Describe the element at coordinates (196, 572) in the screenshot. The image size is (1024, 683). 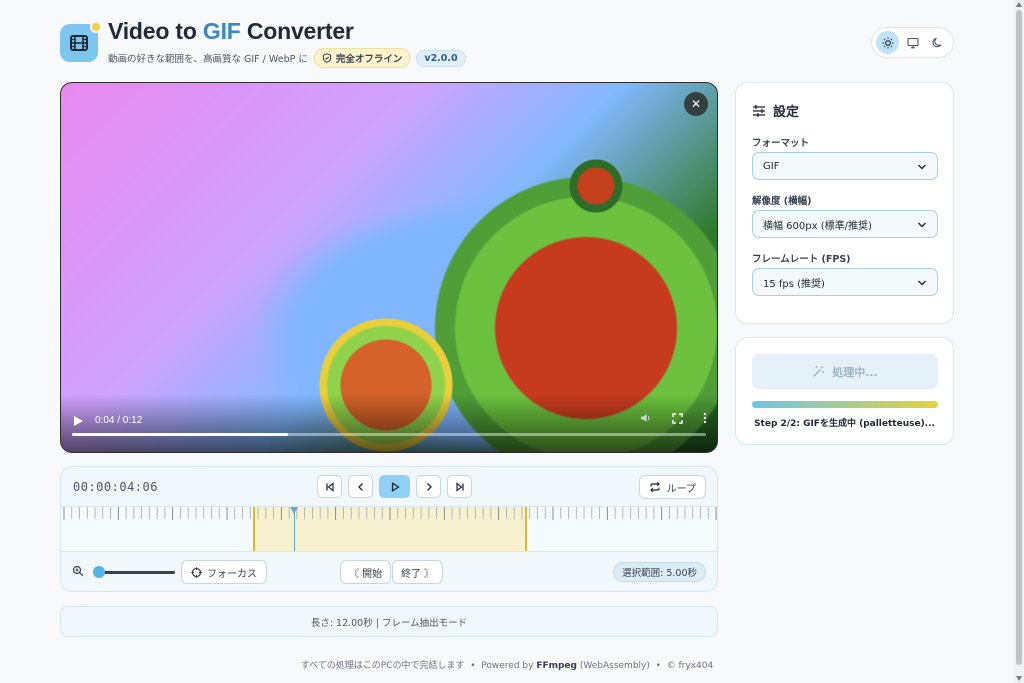
I see `crosshair-icon` at that location.